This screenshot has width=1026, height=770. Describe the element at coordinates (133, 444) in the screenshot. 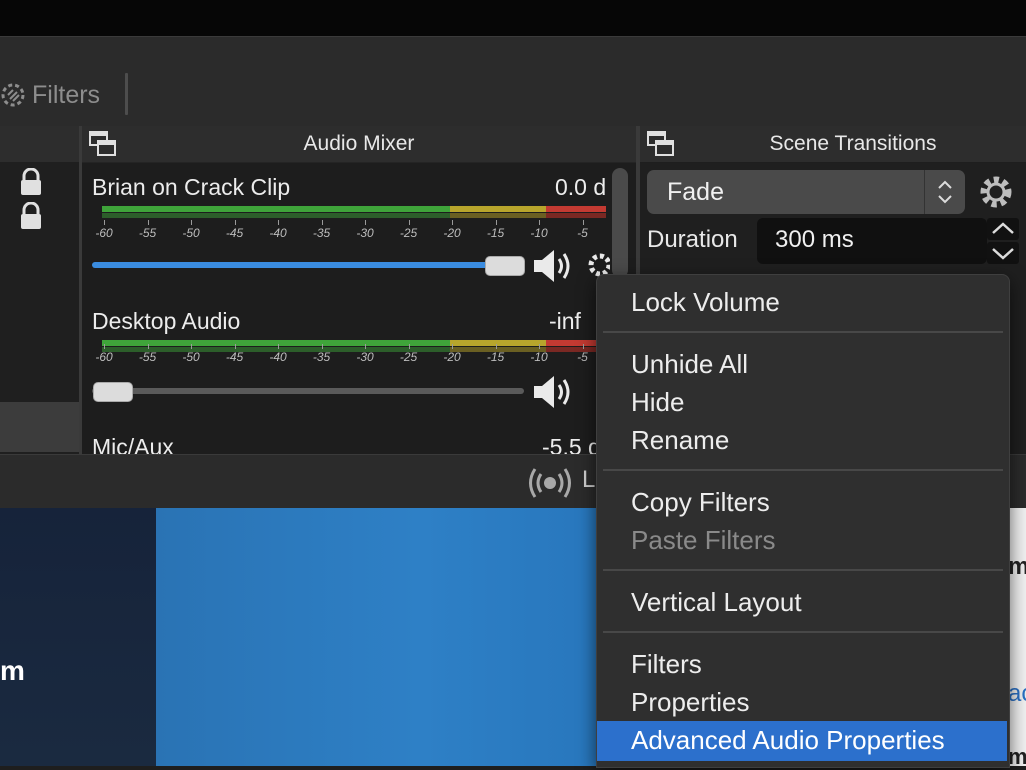

I see `source-name: Mic/Aux` at that location.